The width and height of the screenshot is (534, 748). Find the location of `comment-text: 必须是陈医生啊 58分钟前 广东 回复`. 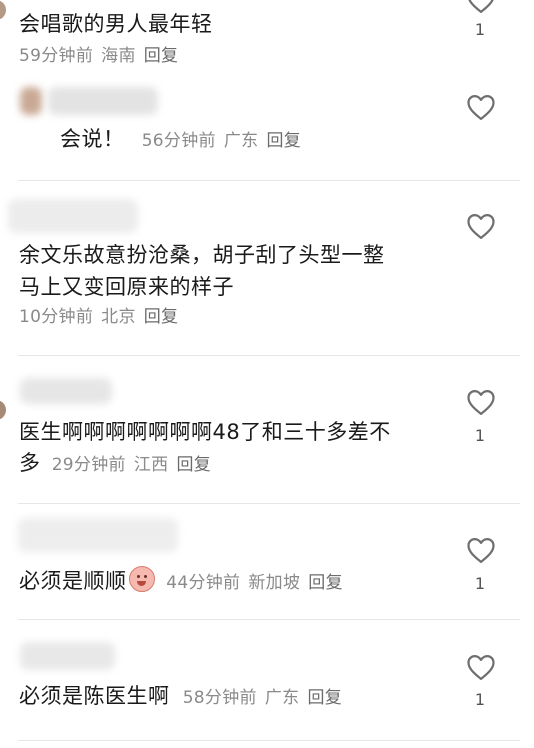

comment-text: 必须是陈医生啊 58分钟前 广东 回复 is located at coordinates (184, 697).